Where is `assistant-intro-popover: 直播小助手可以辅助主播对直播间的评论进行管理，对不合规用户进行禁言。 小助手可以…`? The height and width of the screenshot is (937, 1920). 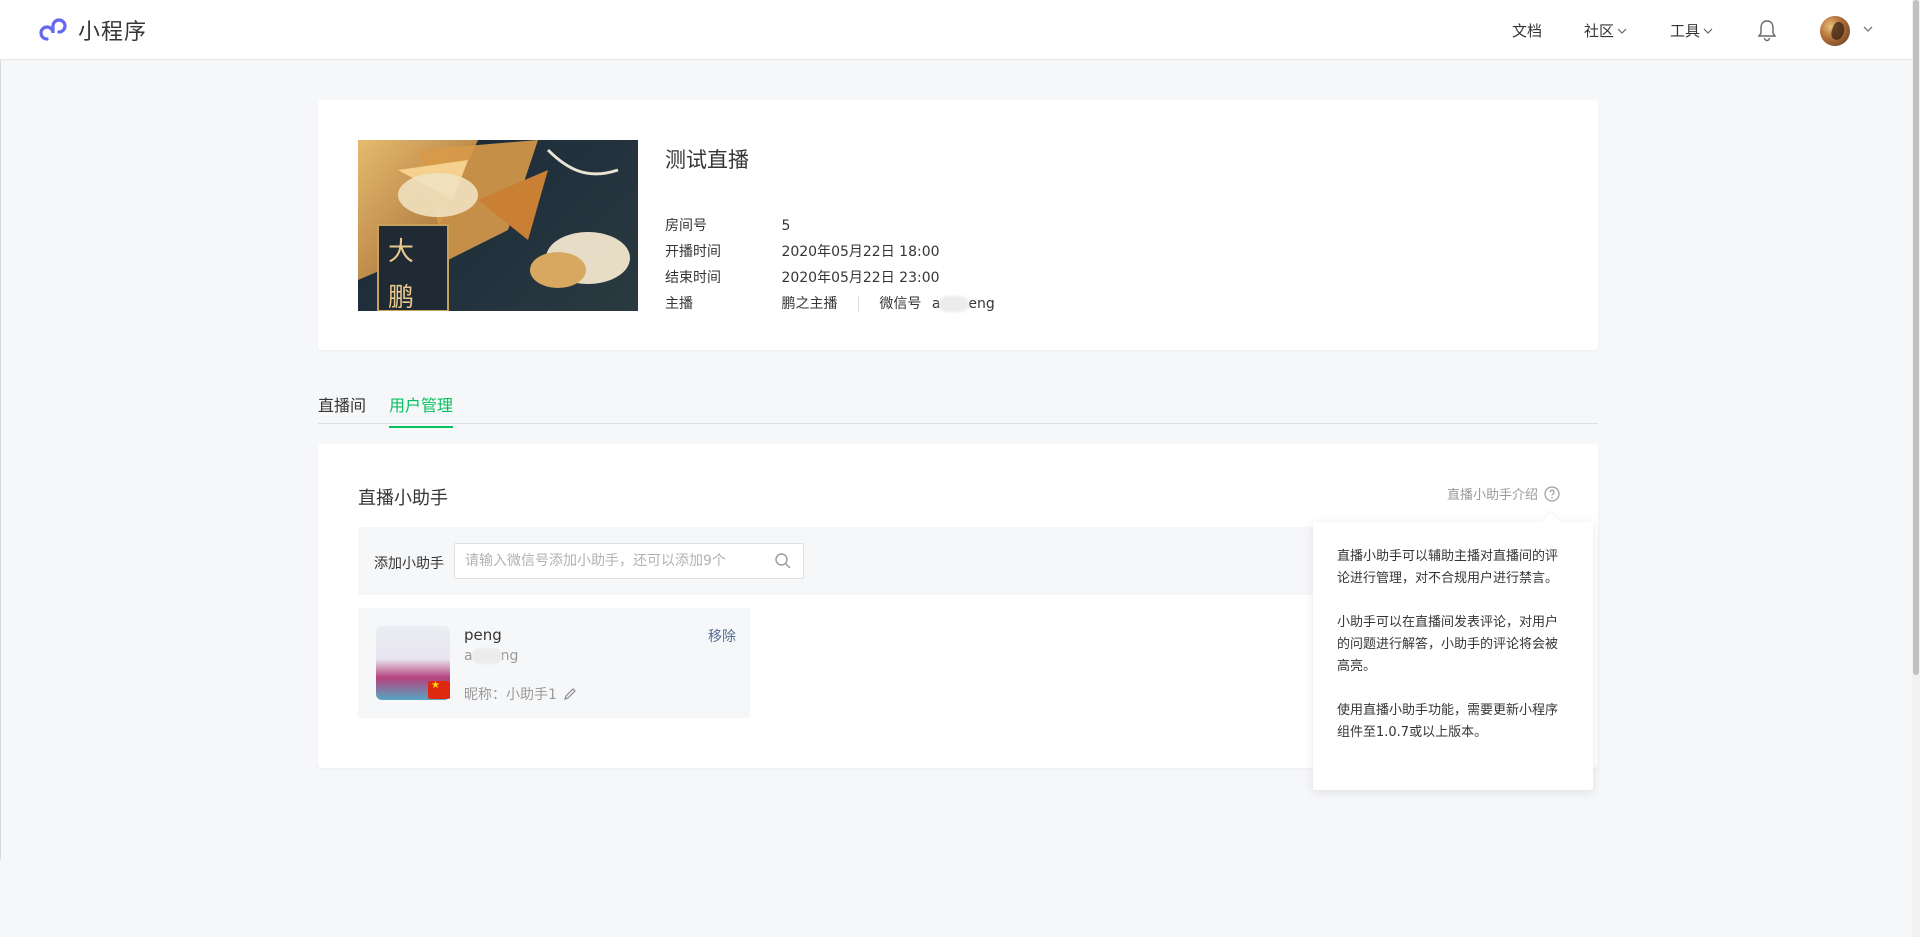 assistant-intro-popover: 直播小助手可以辅助主播对直播间的评论进行管理，对不合规用户进行禁言。 小助手可以… is located at coordinates (1453, 656).